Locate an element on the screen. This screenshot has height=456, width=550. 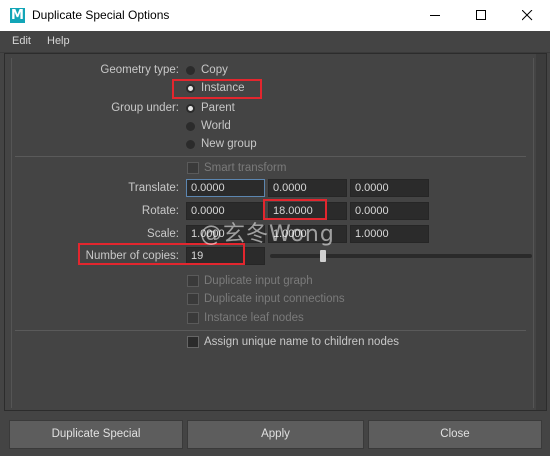
radio-parent is located at coordinates (190, 108).